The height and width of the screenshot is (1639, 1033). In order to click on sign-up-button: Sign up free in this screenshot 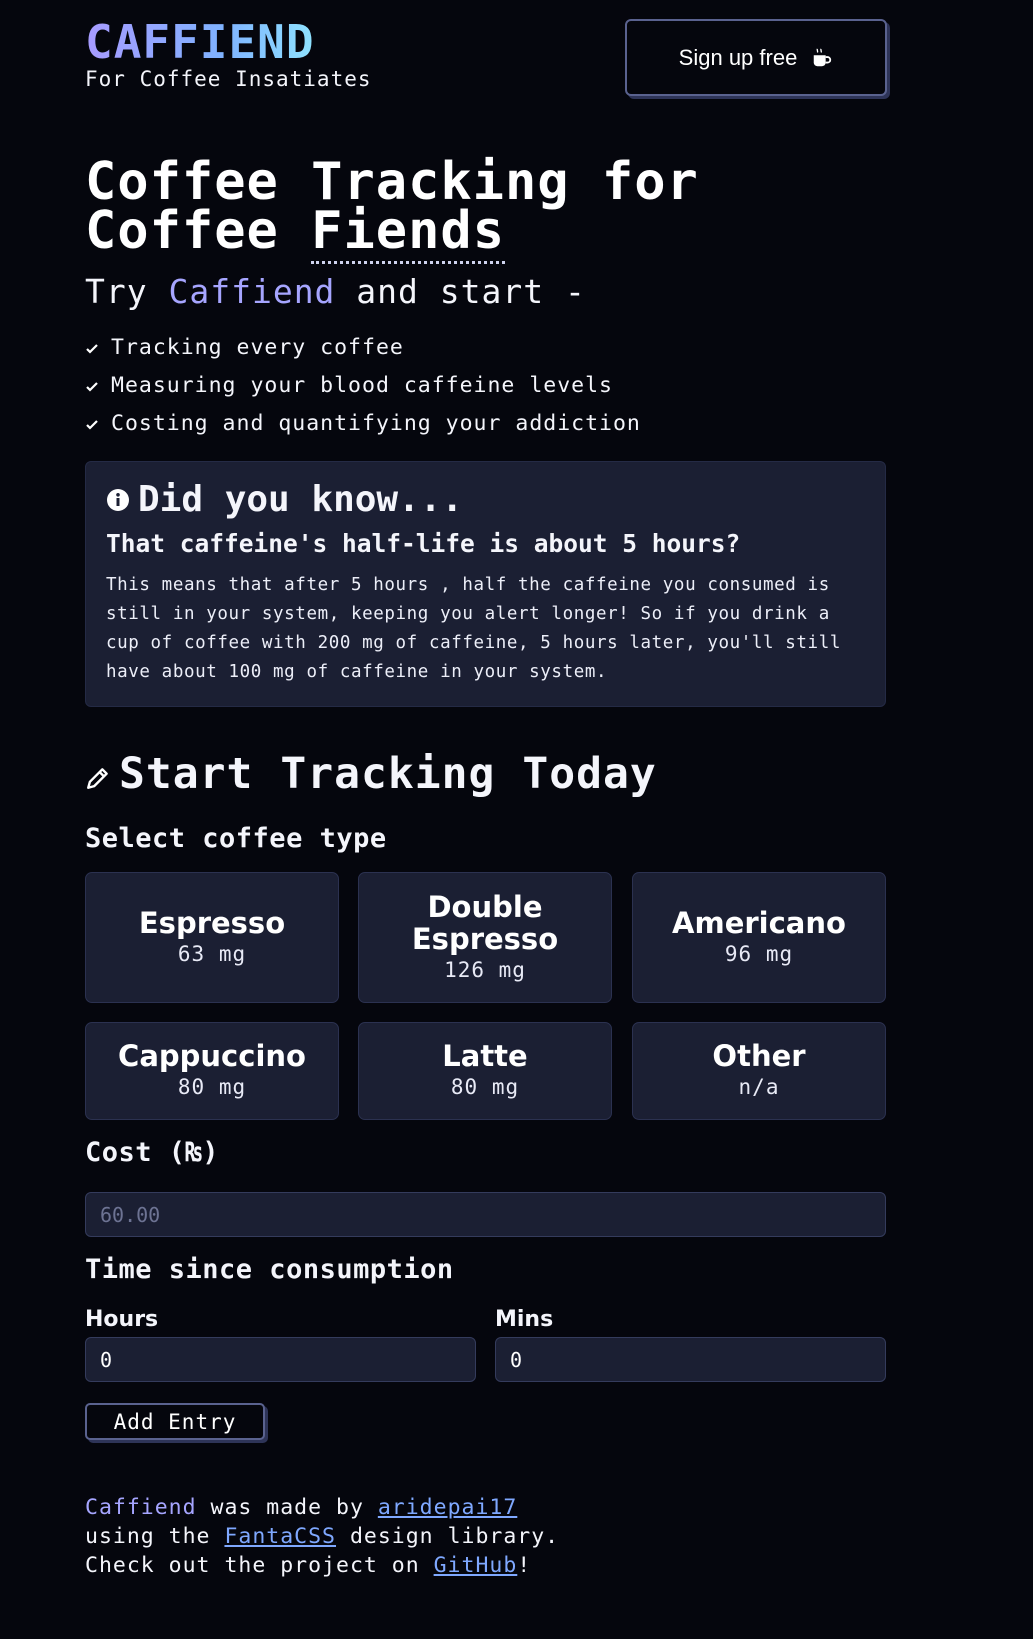, I will do `click(756, 57)`.